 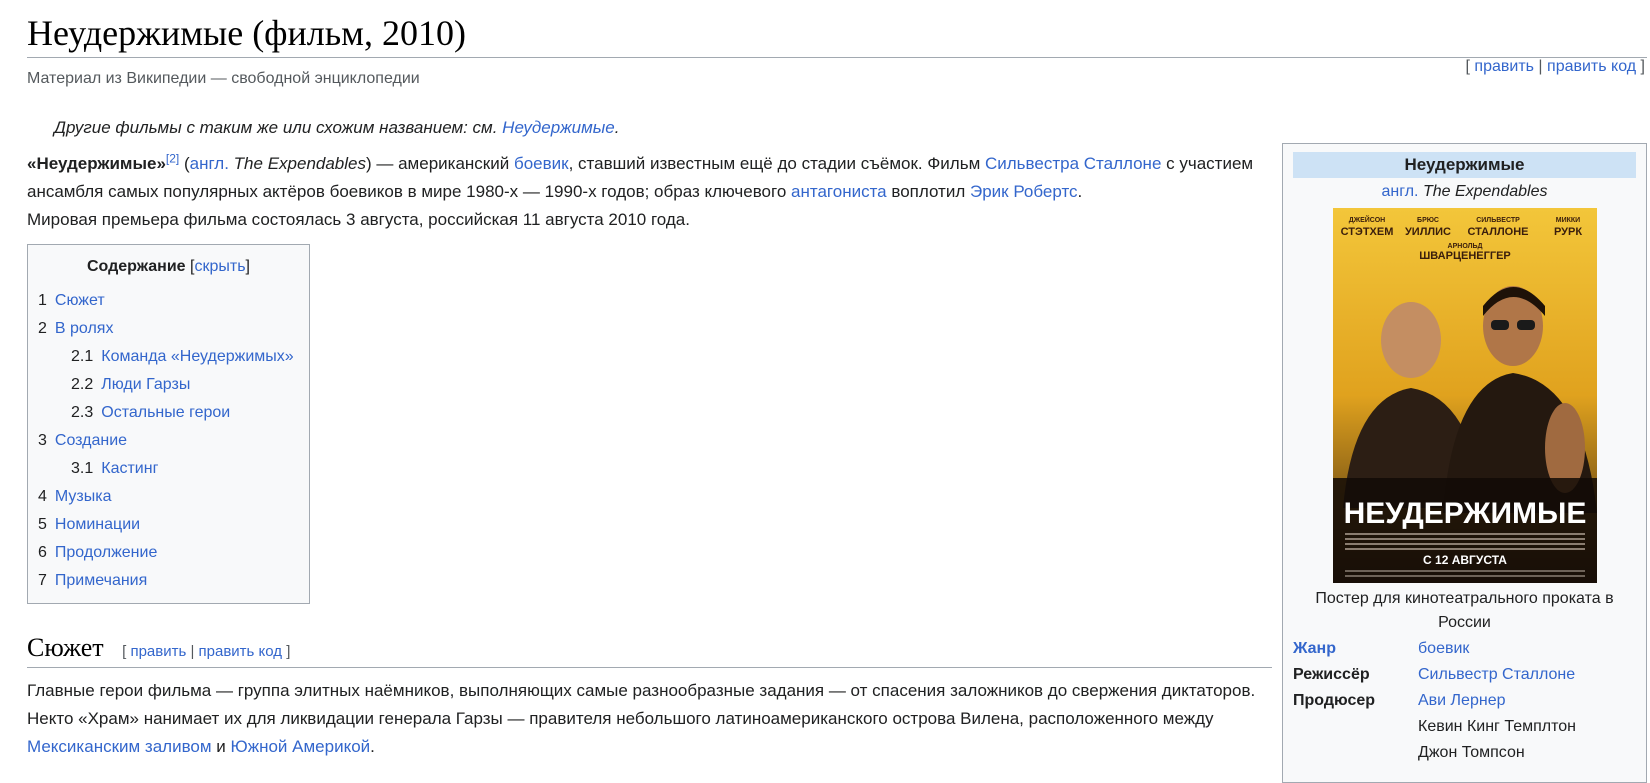 What do you see at coordinates (297, 163) in the screenshot?
I see `original-title: The Expendables` at bounding box center [297, 163].